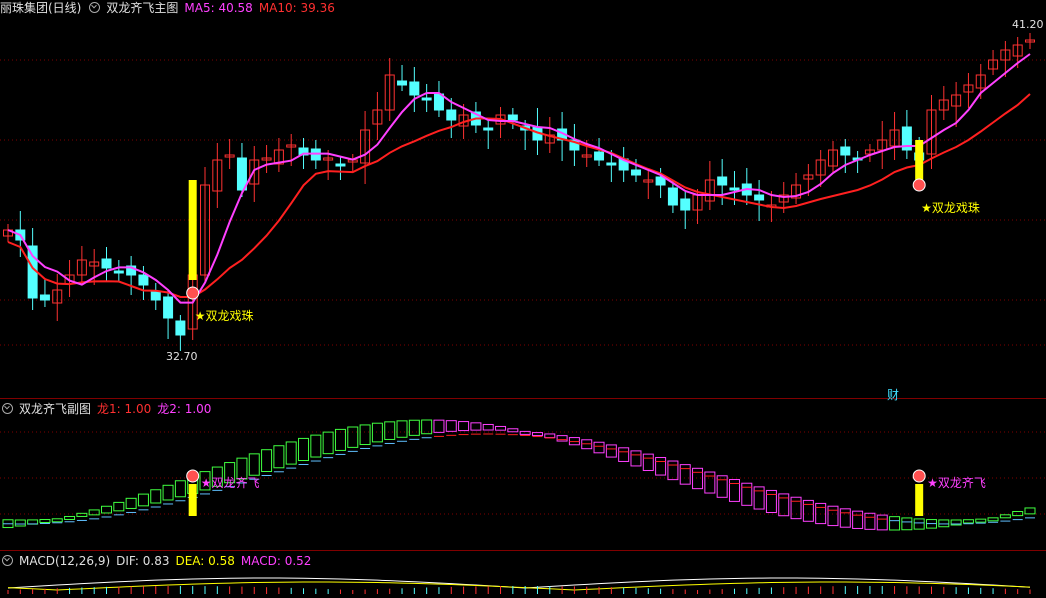 This screenshot has height=598, width=1046. I want to click on dif-line, so click(519, 583).